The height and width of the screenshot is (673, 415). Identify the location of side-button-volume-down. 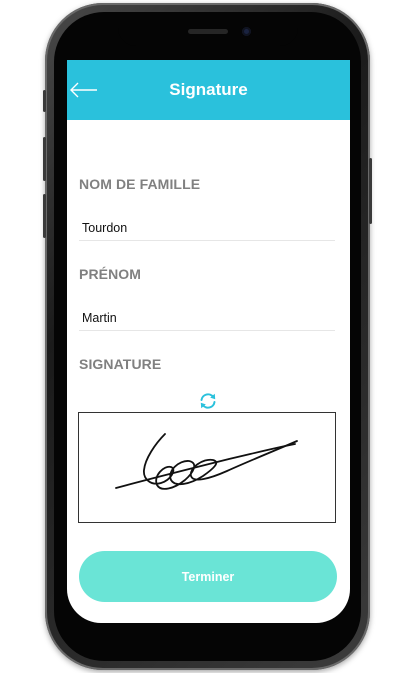
(44, 216).